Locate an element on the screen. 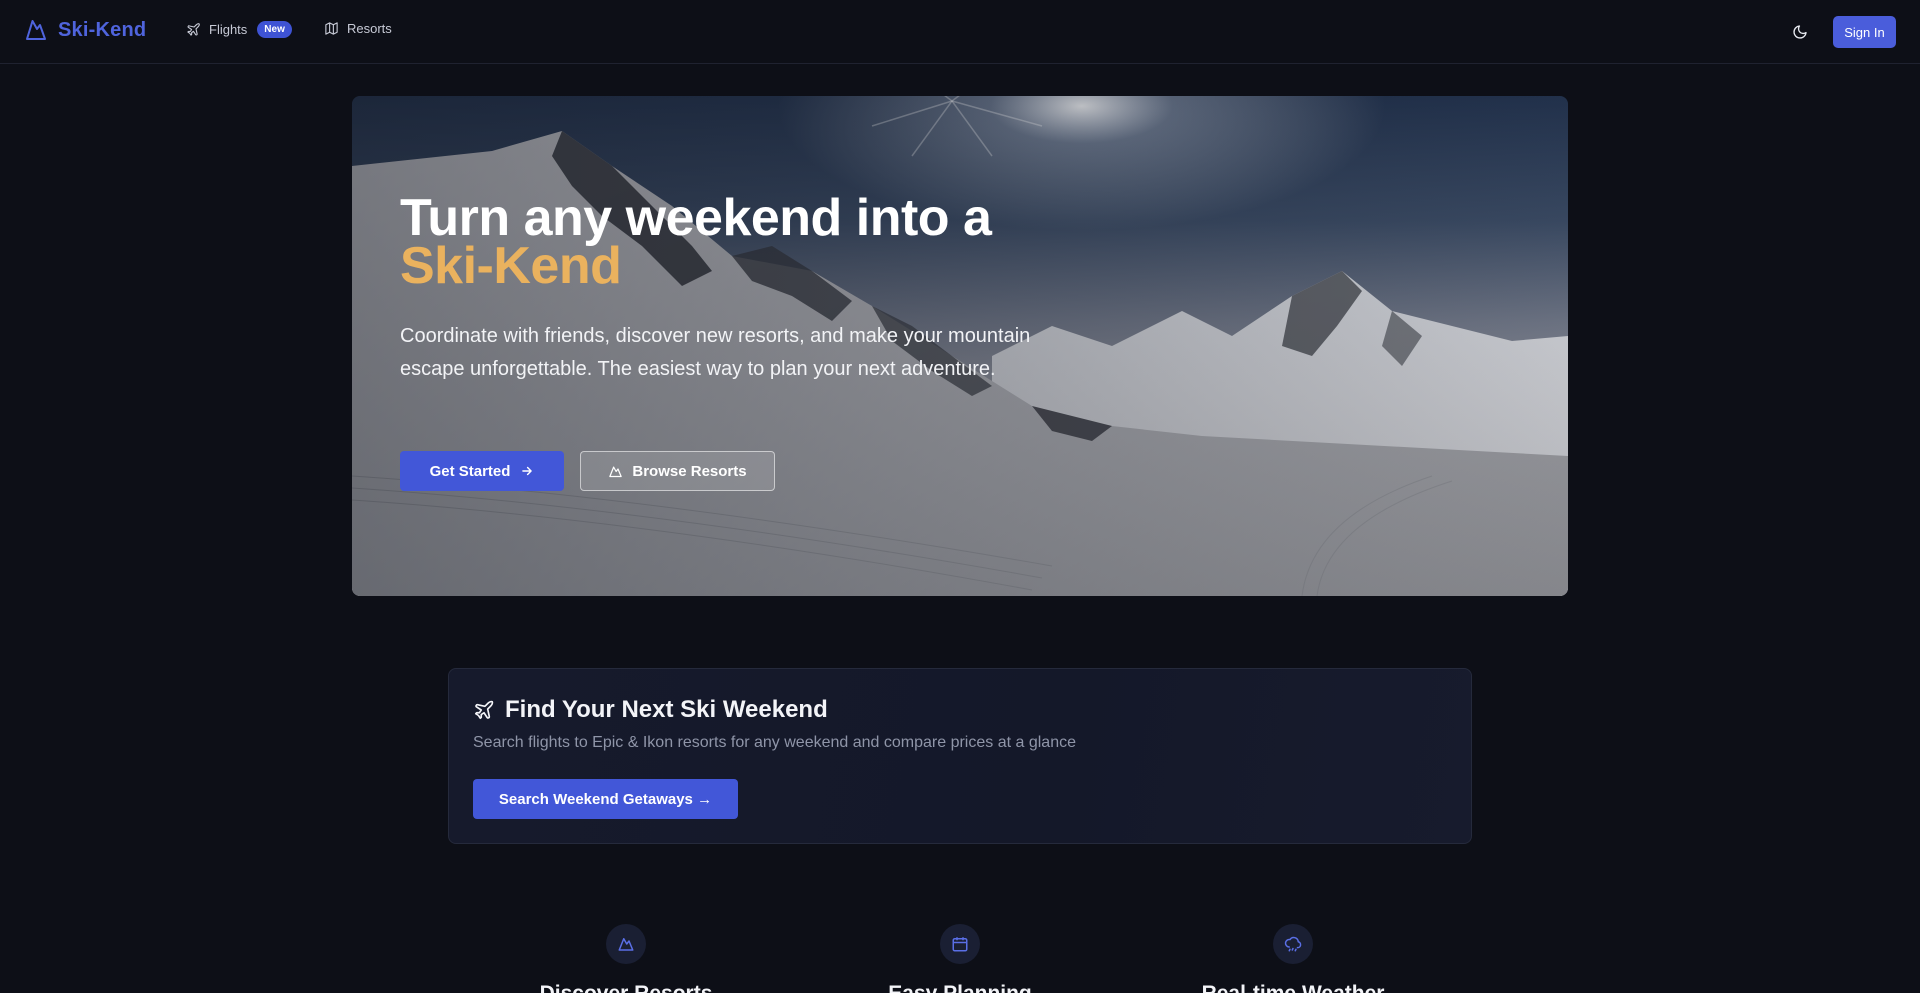  theme-toggle-button is located at coordinates (1800, 32).